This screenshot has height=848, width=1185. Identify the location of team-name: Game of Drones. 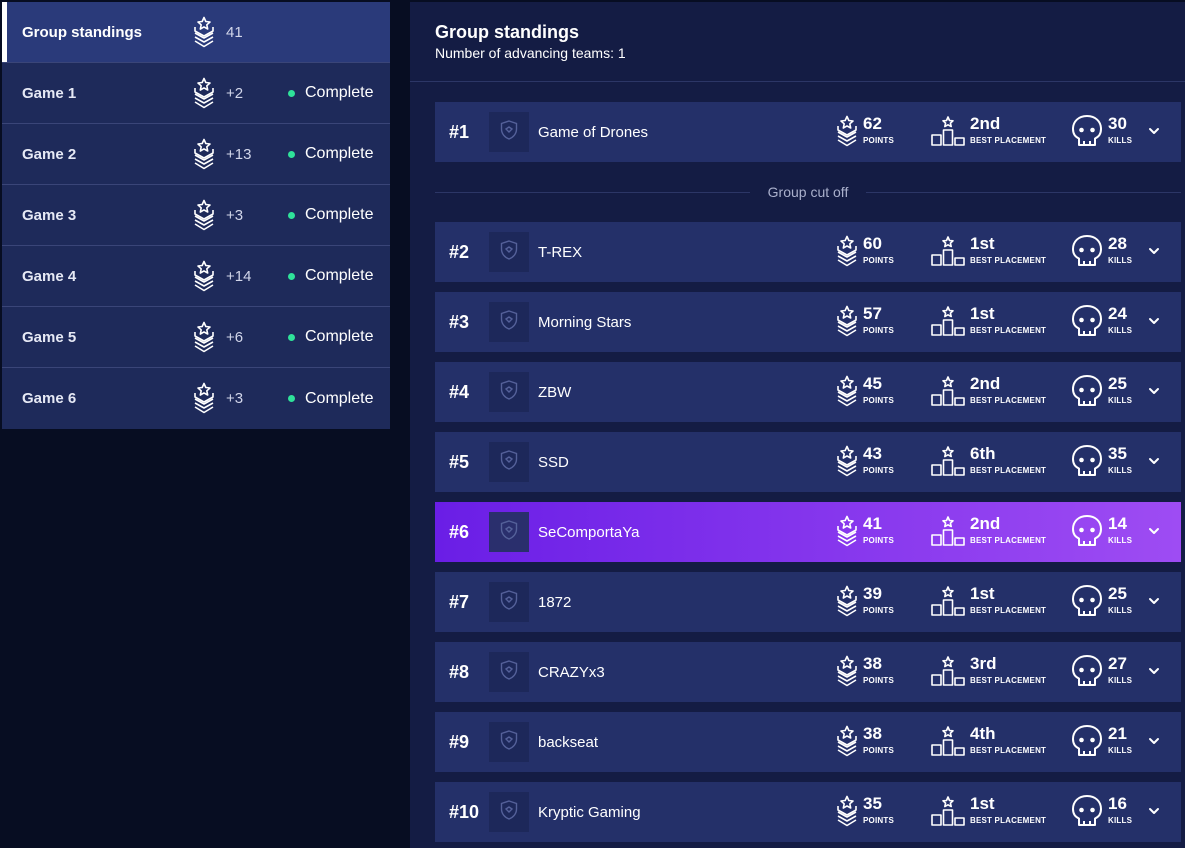
(593, 132).